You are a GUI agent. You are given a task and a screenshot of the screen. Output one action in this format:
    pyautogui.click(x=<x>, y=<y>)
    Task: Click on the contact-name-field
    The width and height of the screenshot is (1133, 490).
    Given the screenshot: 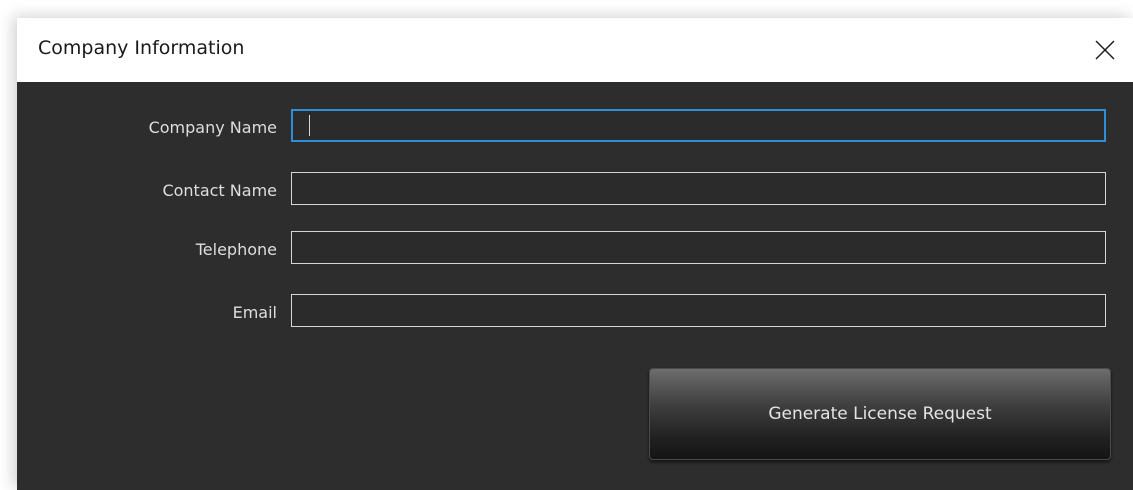 What is the action you would take?
    pyautogui.click(x=698, y=188)
    